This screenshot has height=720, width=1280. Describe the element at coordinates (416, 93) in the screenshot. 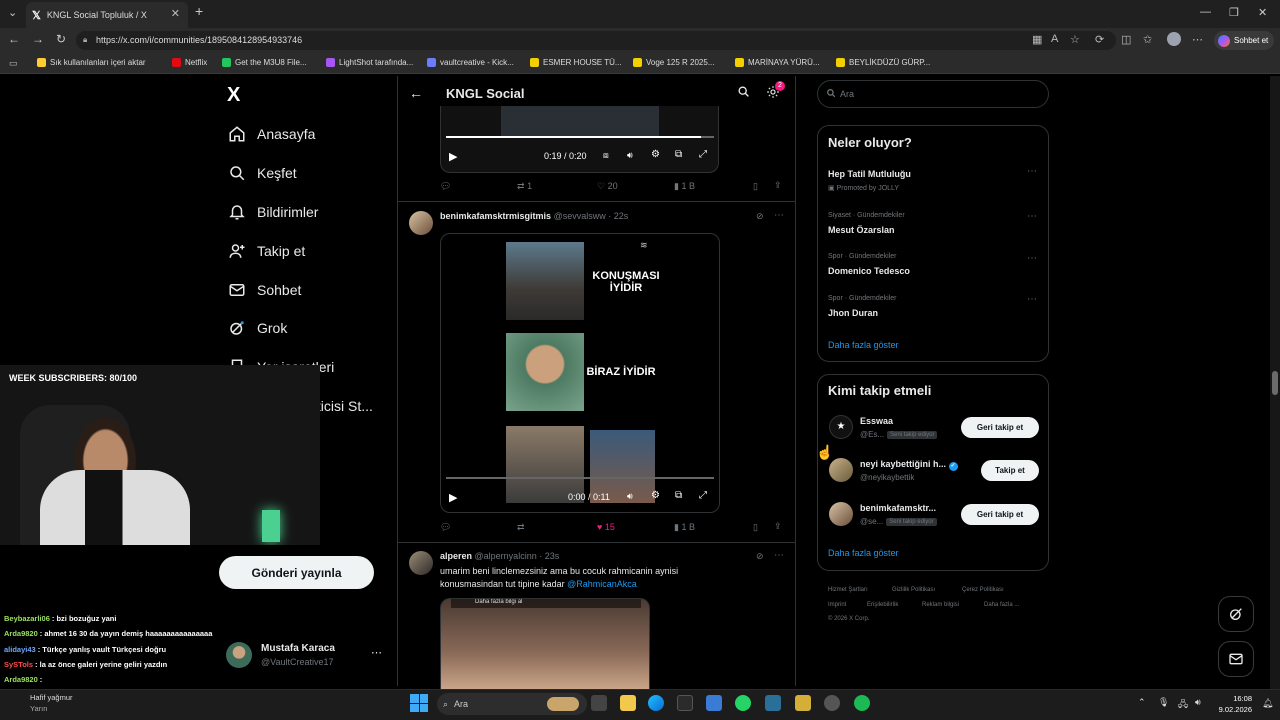

I see `back-arrow-icon: ←` at that location.